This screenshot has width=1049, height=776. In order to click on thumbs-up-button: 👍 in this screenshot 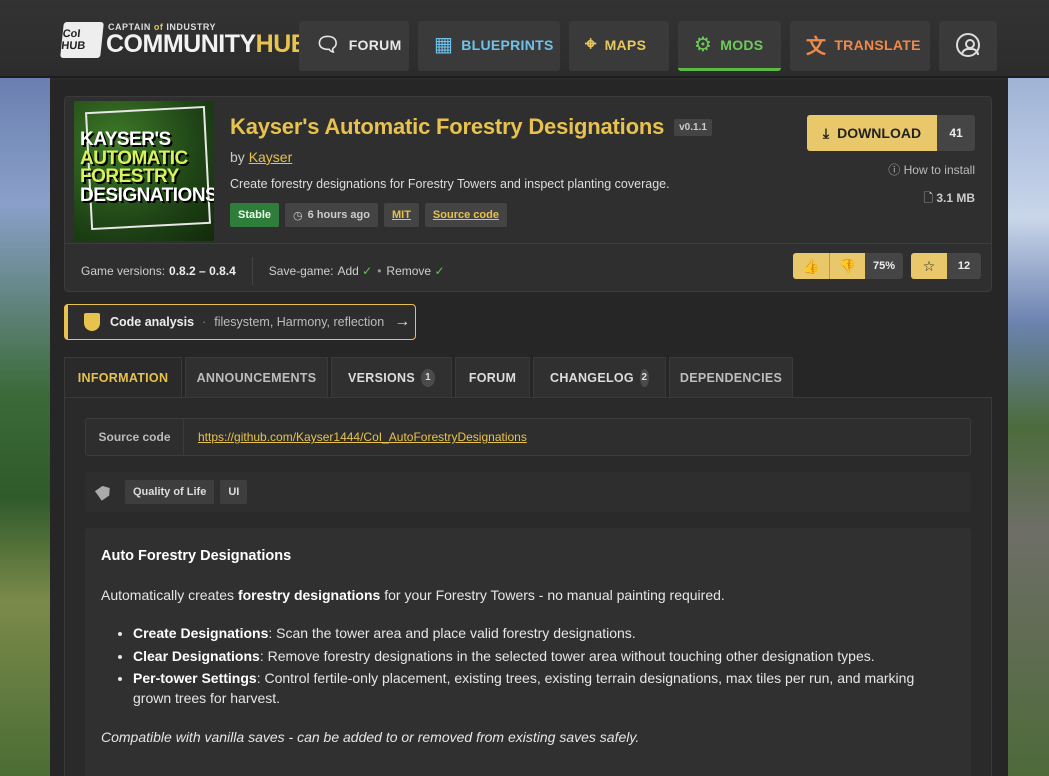, I will do `click(811, 266)`.